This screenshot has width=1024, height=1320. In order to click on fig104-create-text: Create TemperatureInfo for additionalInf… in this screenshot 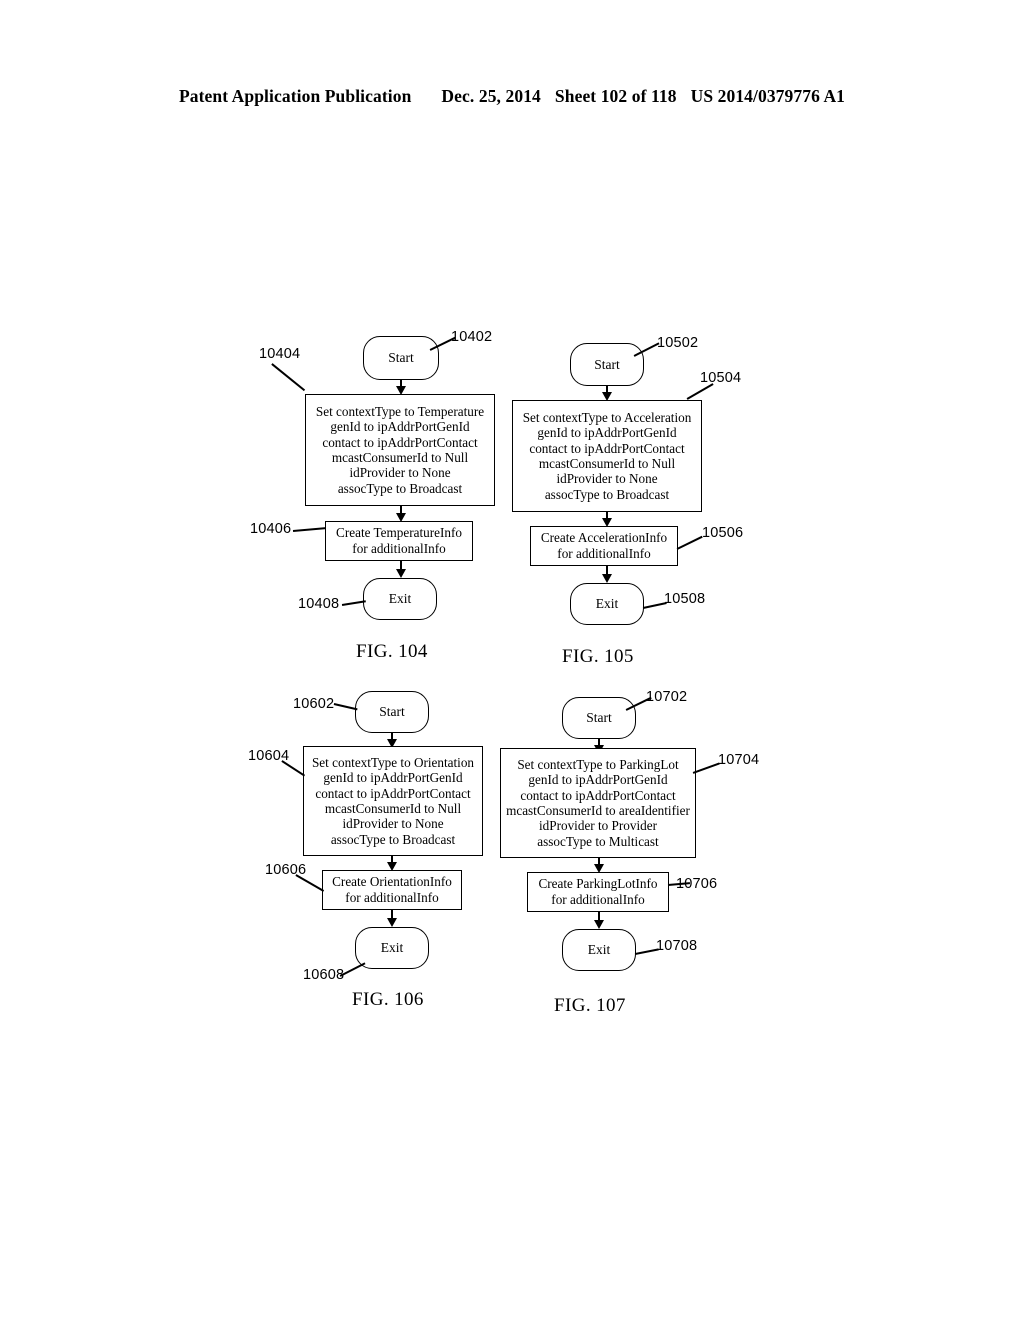, I will do `click(399, 540)`.